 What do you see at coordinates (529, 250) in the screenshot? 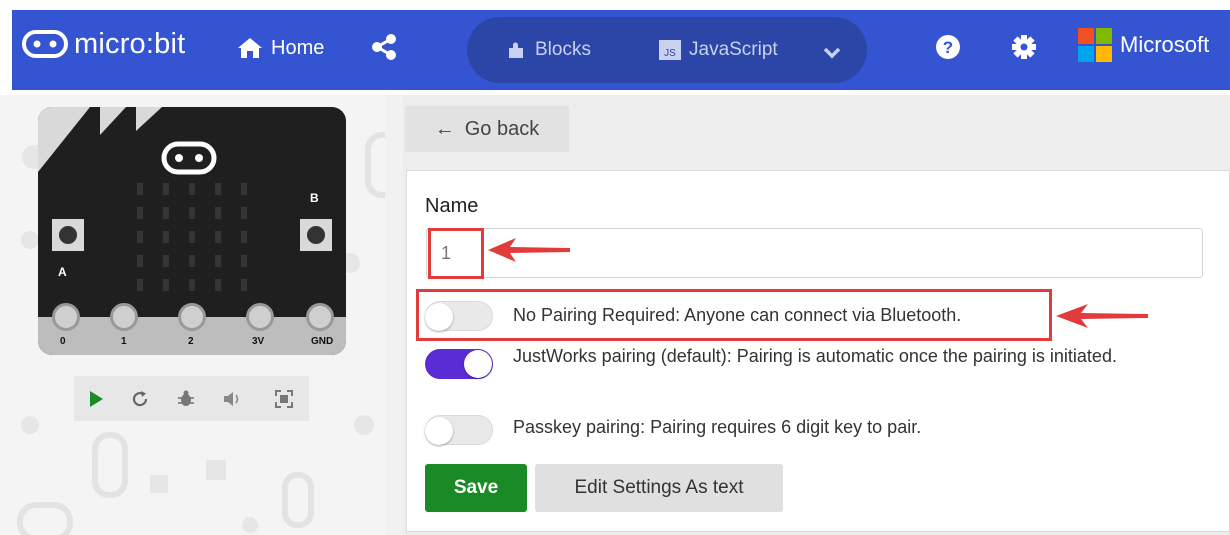
I see `annotation-arrow-name` at bounding box center [529, 250].